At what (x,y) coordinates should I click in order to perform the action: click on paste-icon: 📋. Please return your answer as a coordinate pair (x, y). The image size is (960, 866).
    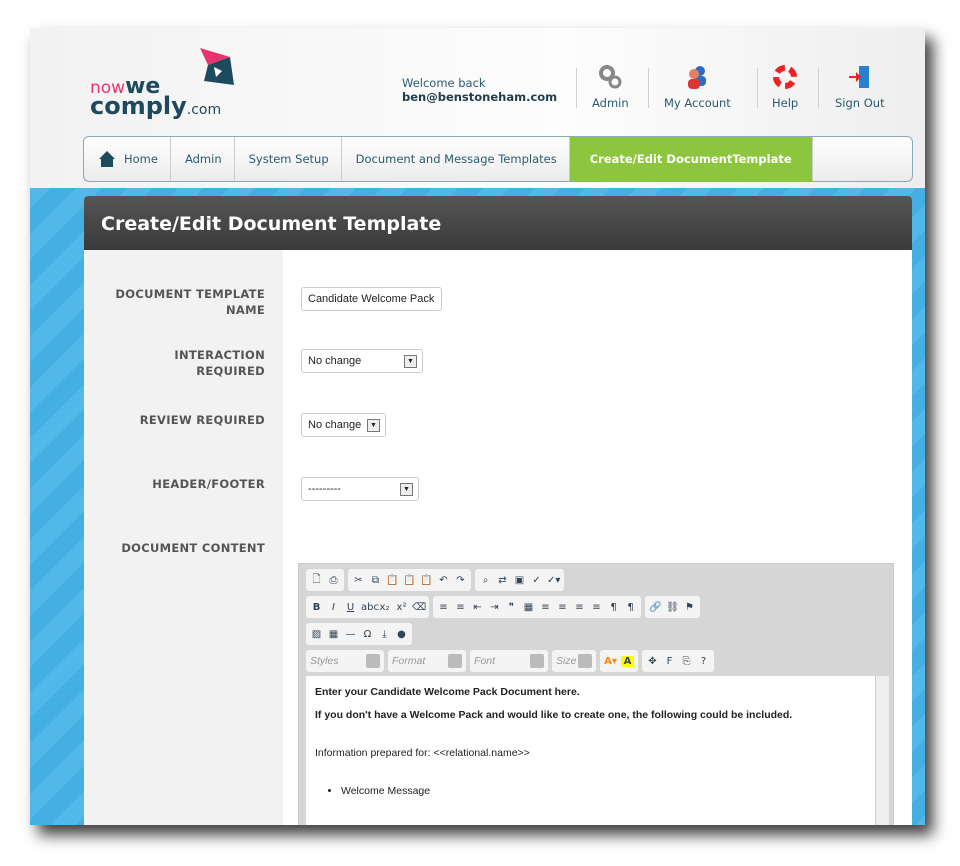
    Looking at the image, I should click on (392, 580).